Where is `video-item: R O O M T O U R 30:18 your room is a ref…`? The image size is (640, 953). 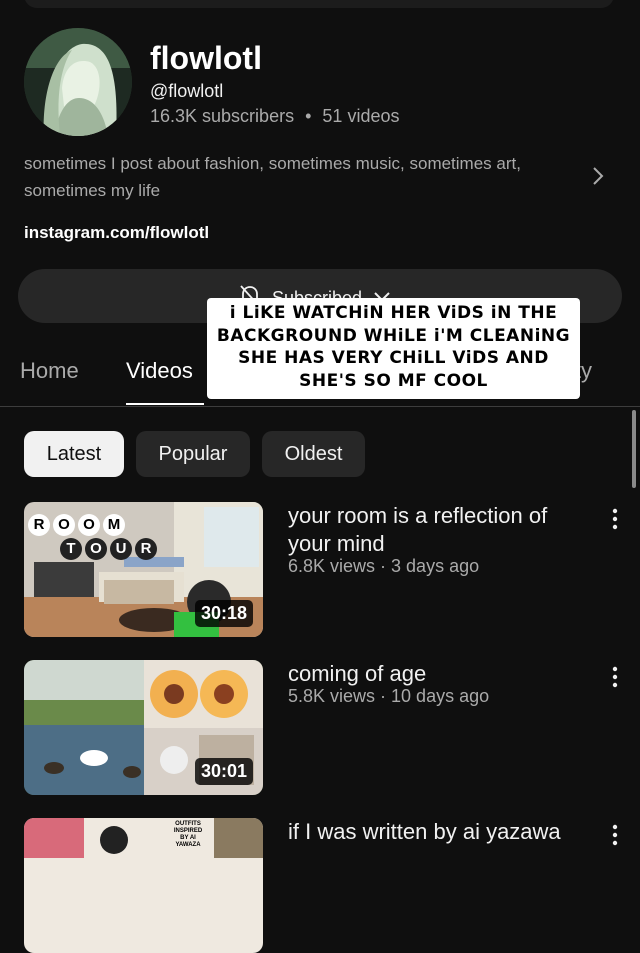
video-item: R O O M T O U R 30:18 your room is a ref… is located at coordinates (320, 572).